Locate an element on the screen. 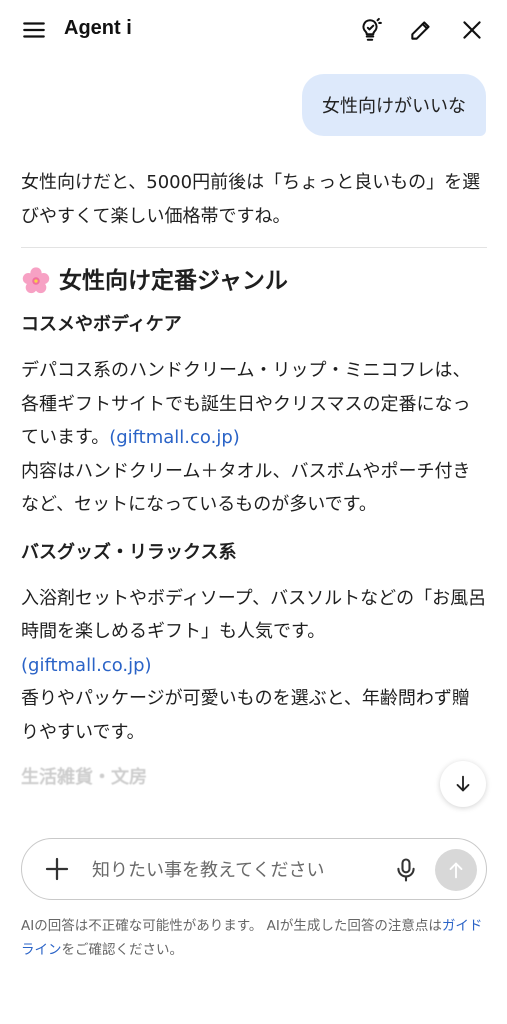  message-input is located at coordinates (237, 870).